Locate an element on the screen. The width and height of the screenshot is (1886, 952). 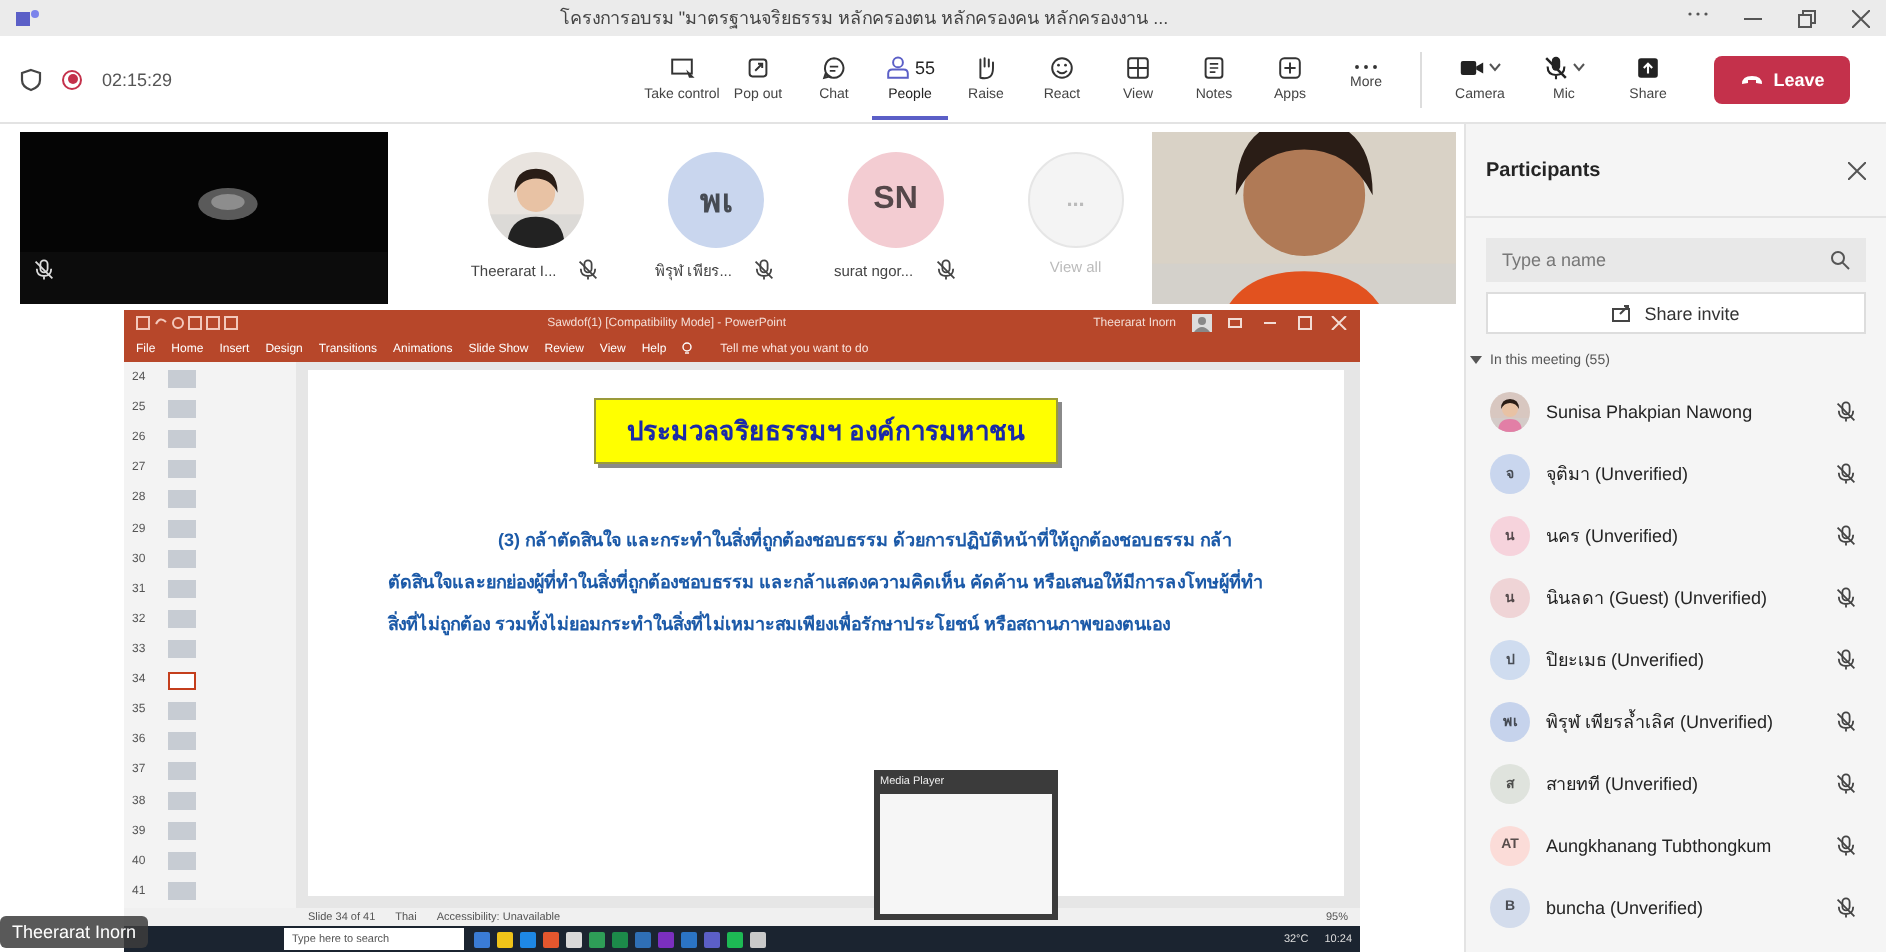
avatar: SN is located at coordinates (895, 200).